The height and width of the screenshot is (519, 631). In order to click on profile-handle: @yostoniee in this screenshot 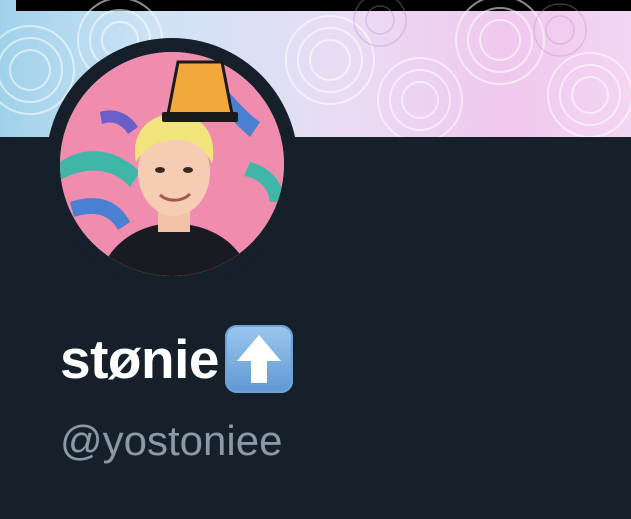, I will do `click(171, 440)`.